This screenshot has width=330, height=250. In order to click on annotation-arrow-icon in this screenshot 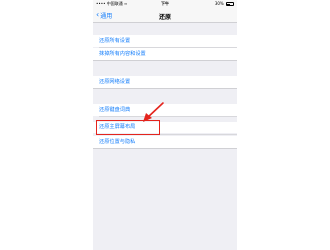, I will do `click(153, 112)`.